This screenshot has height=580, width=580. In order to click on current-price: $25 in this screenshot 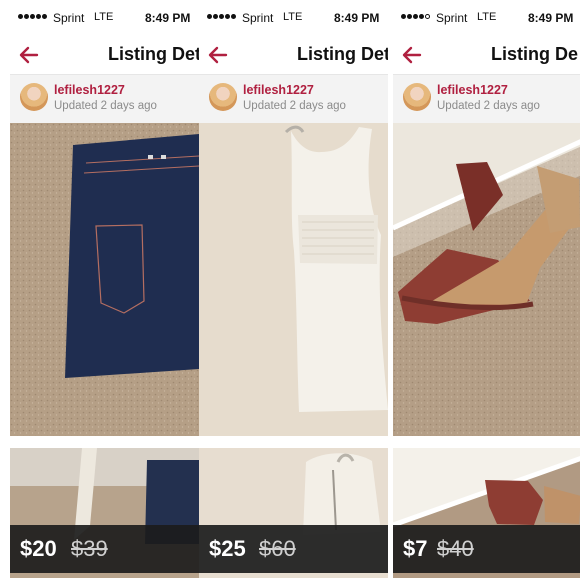, I will do `click(227, 548)`.